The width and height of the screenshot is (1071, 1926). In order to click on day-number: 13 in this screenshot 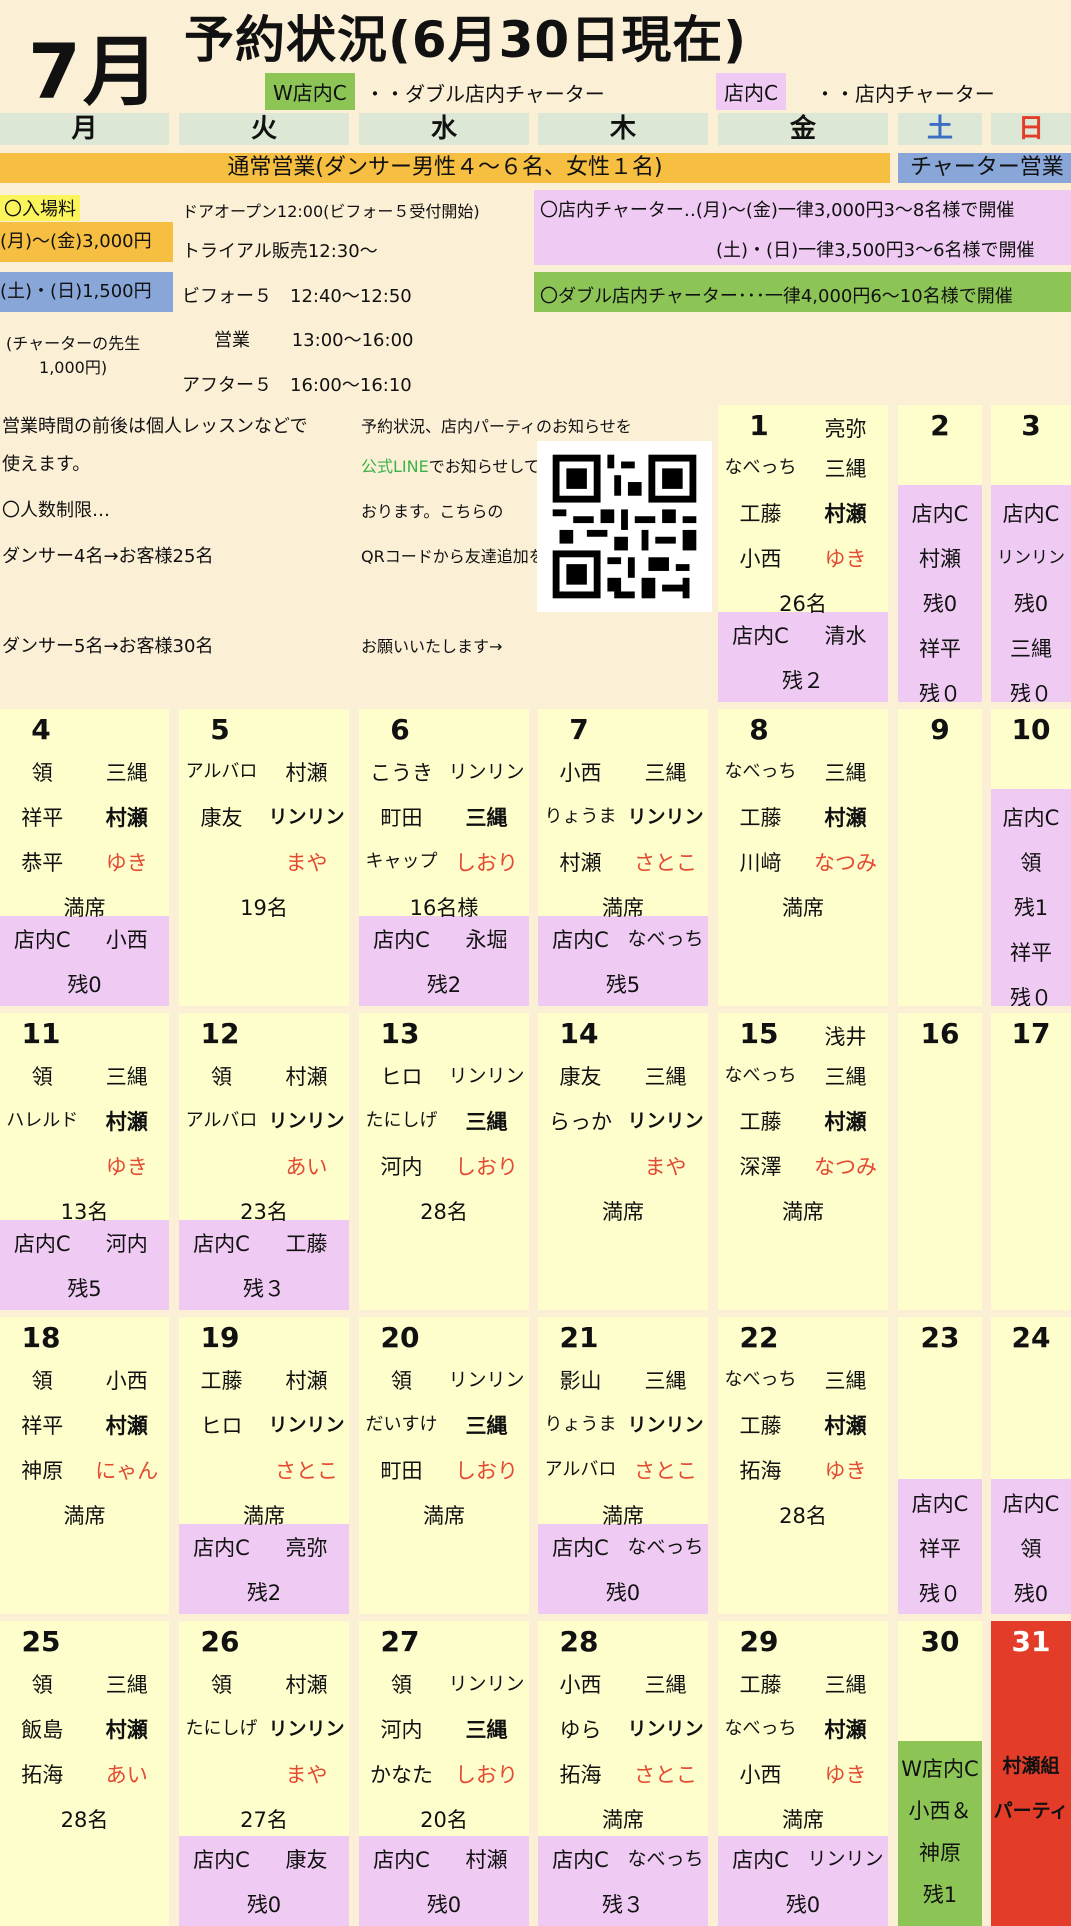, I will do `click(400, 1033)`.